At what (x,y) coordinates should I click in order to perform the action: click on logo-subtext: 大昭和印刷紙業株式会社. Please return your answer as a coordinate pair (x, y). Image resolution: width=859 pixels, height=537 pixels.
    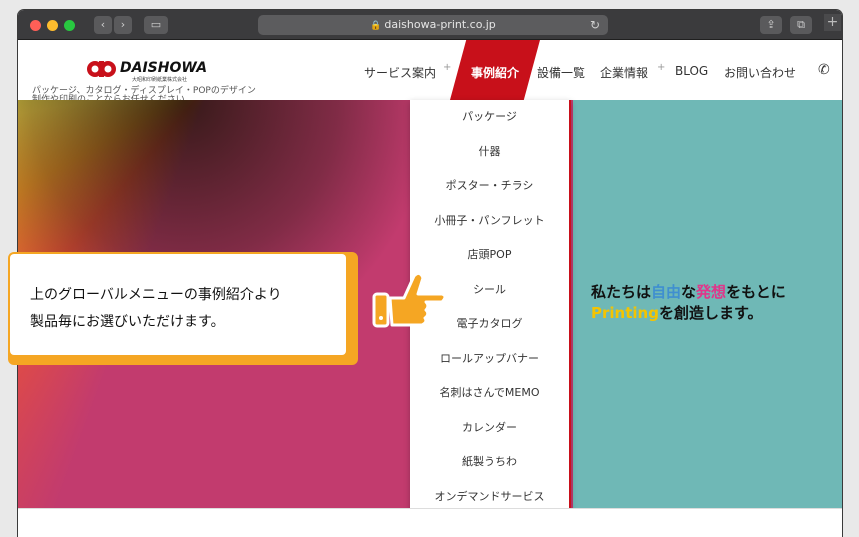
    Looking at the image, I should click on (160, 80).